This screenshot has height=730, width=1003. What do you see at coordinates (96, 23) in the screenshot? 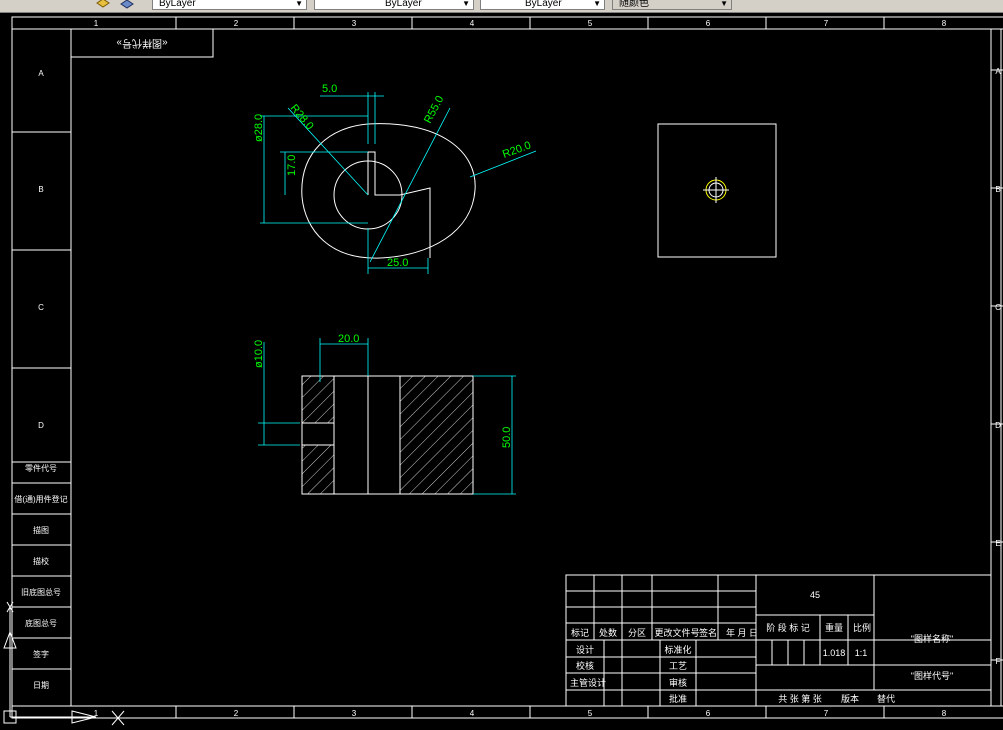
I see `col-label: 1` at bounding box center [96, 23].